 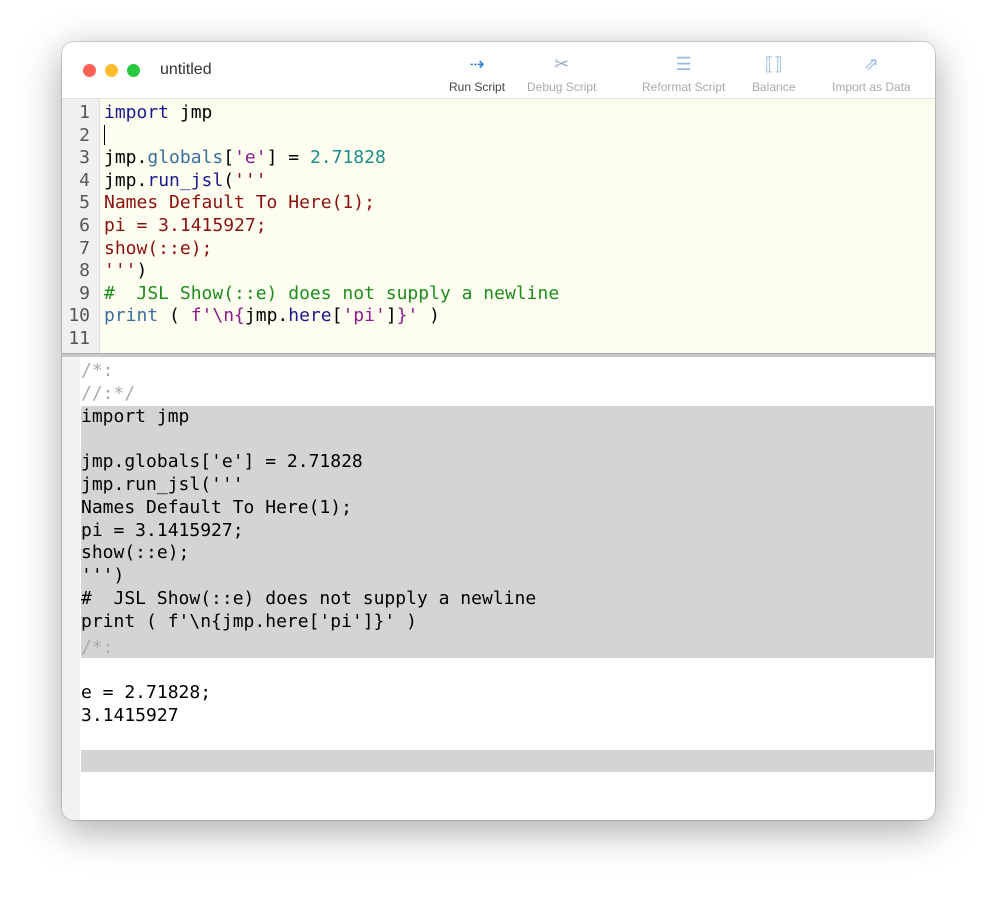 I want to click on code-token: ] =, so click(x=288, y=158).